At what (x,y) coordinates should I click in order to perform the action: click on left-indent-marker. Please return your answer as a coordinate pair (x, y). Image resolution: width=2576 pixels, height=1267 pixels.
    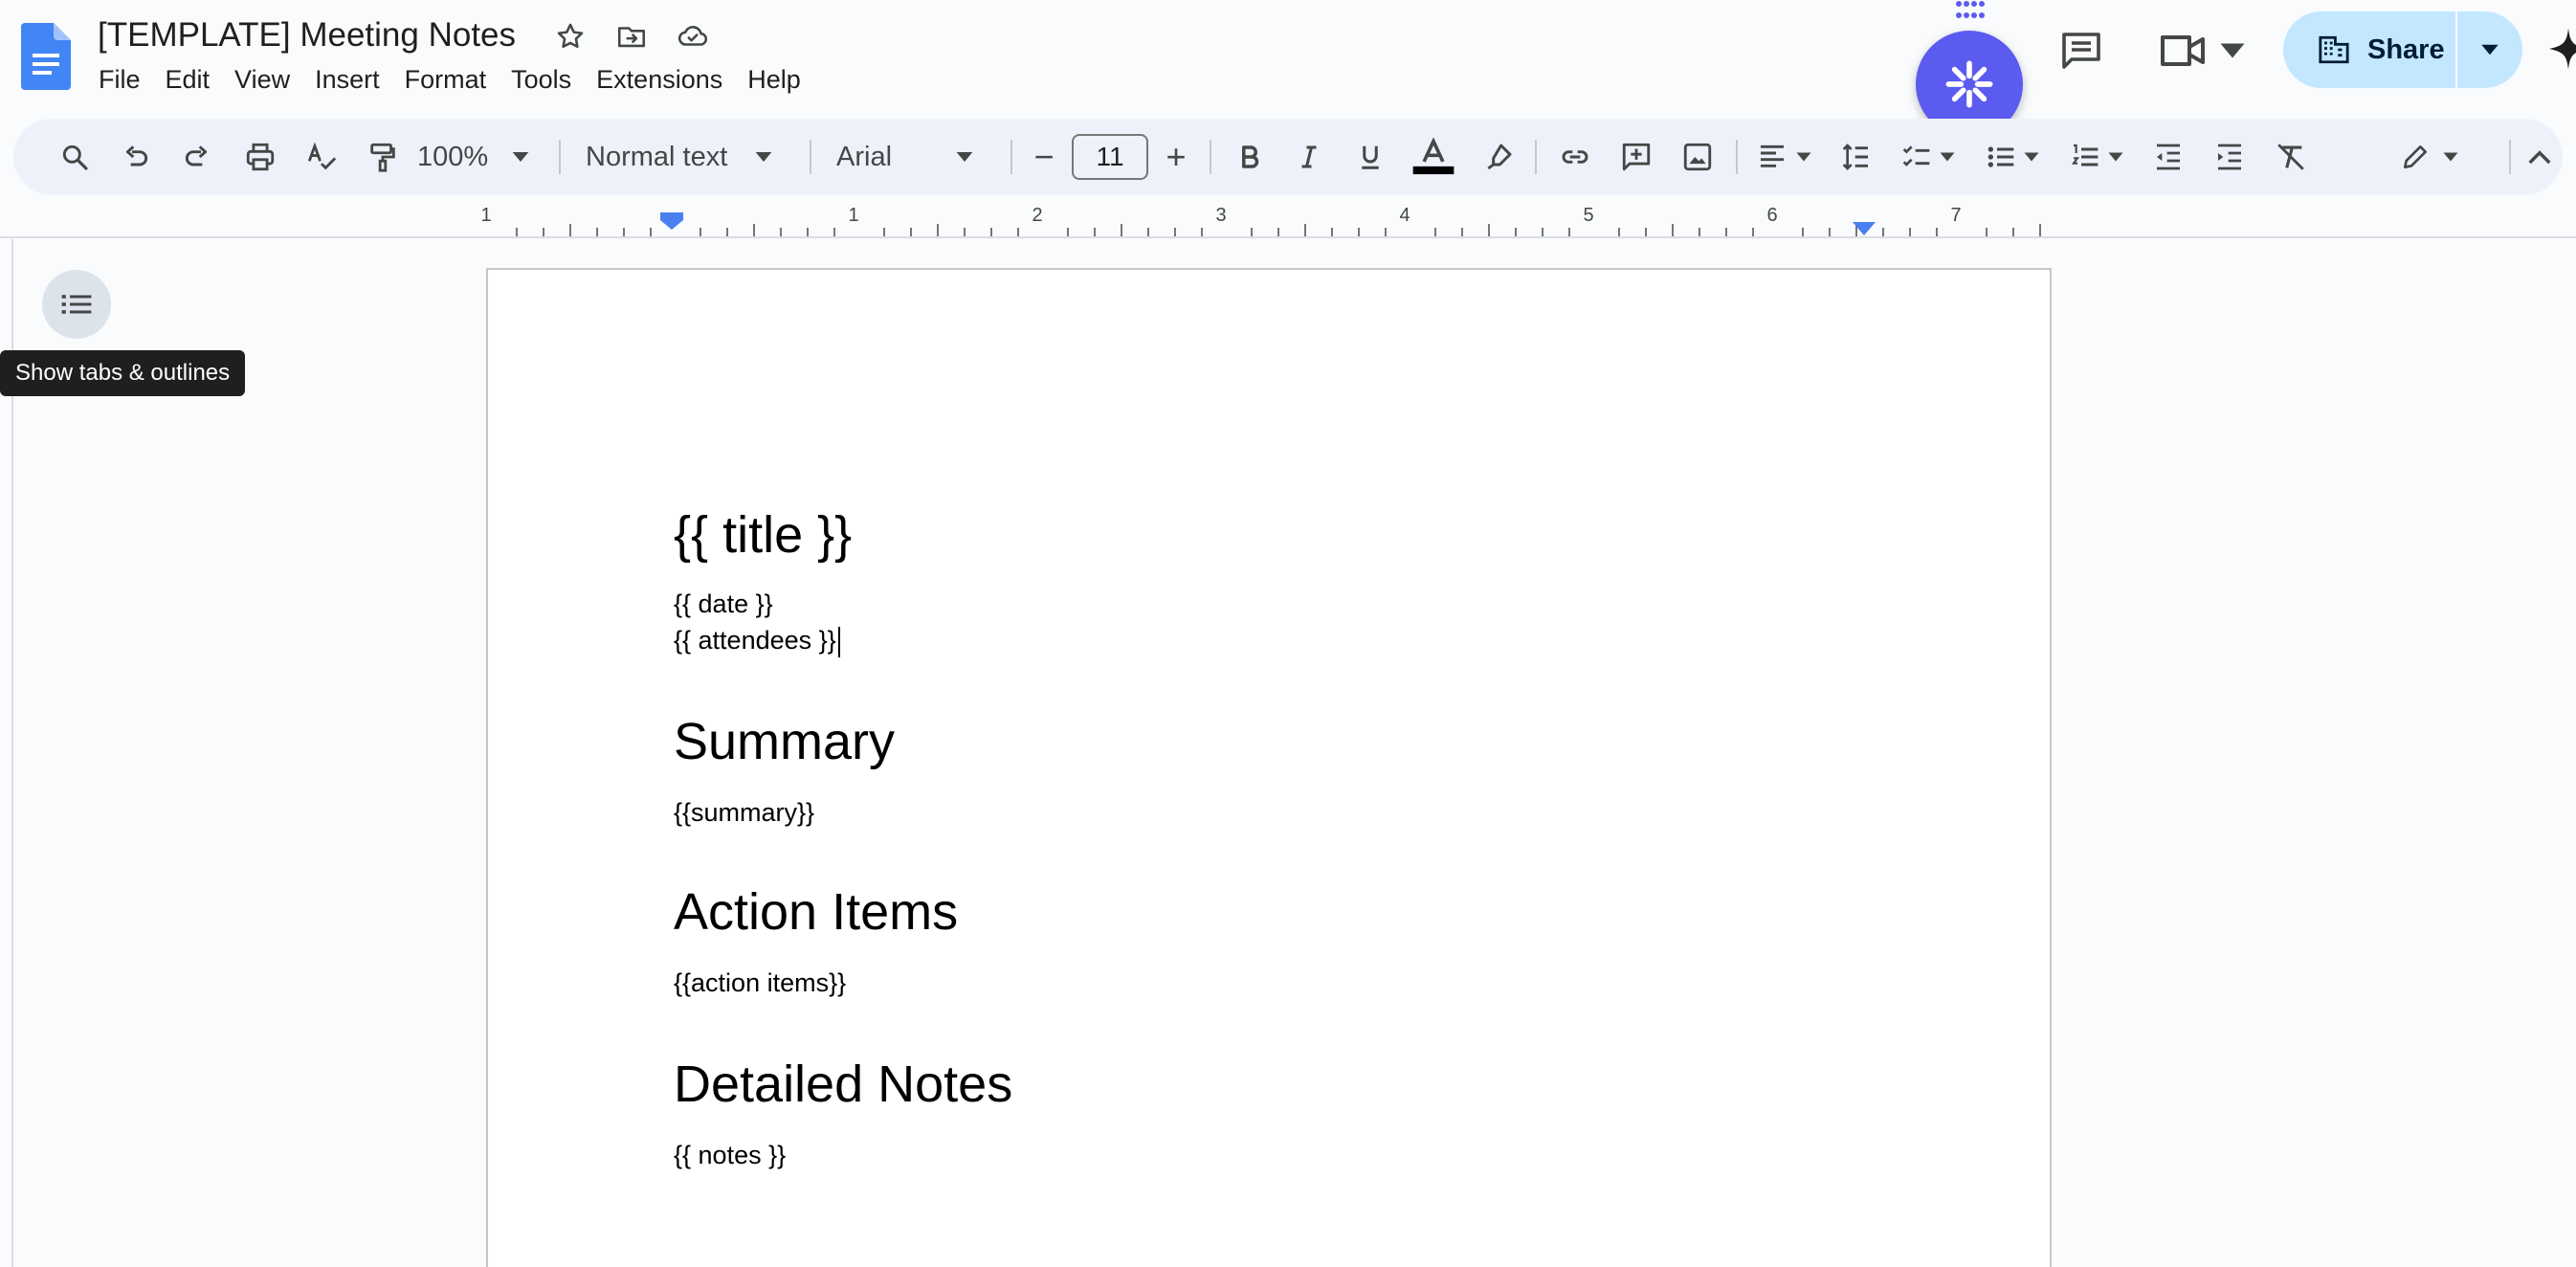
    Looking at the image, I should click on (671, 221).